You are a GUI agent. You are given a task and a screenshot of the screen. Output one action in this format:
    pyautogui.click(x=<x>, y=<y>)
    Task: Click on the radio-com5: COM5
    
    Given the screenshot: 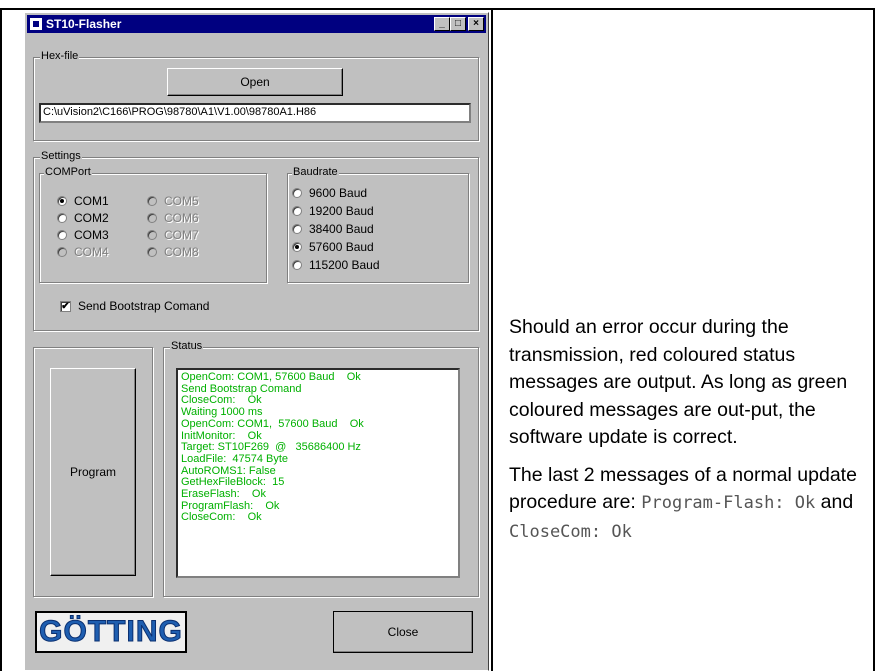 What is the action you would take?
    pyautogui.click(x=173, y=201)
    